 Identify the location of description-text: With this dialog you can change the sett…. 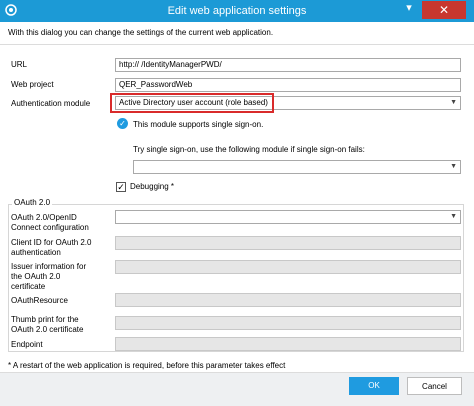
(141, 32).